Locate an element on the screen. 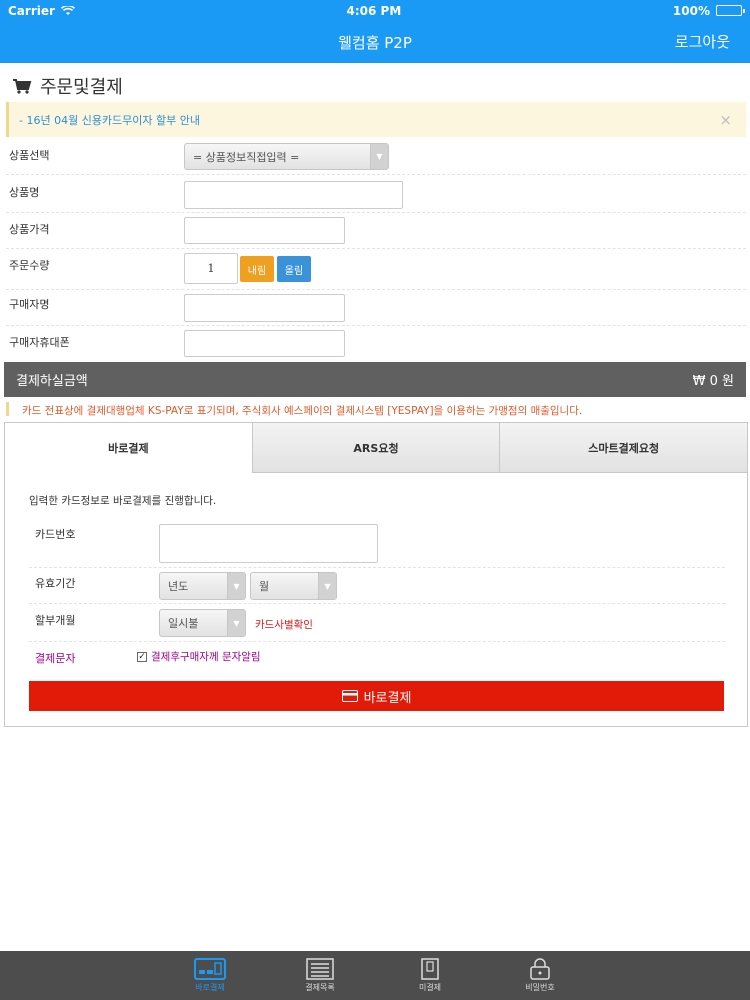 The width and height of the screenshot is (750, 1000). tabbar-item-unpaid: 미결제 is located at coordinates (430, 979).